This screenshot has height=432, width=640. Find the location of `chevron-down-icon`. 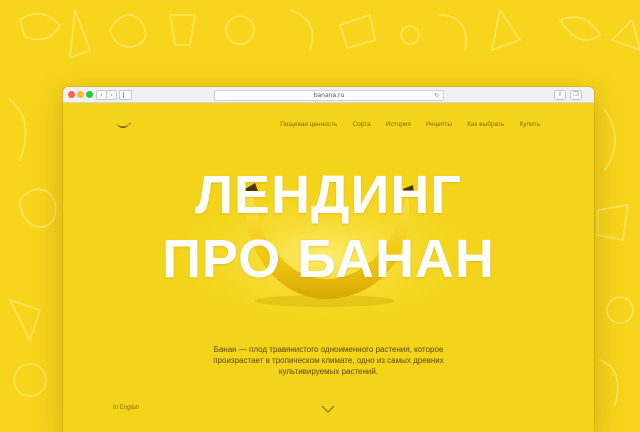

chevron-down-icon is located at coordinates (328, 409).